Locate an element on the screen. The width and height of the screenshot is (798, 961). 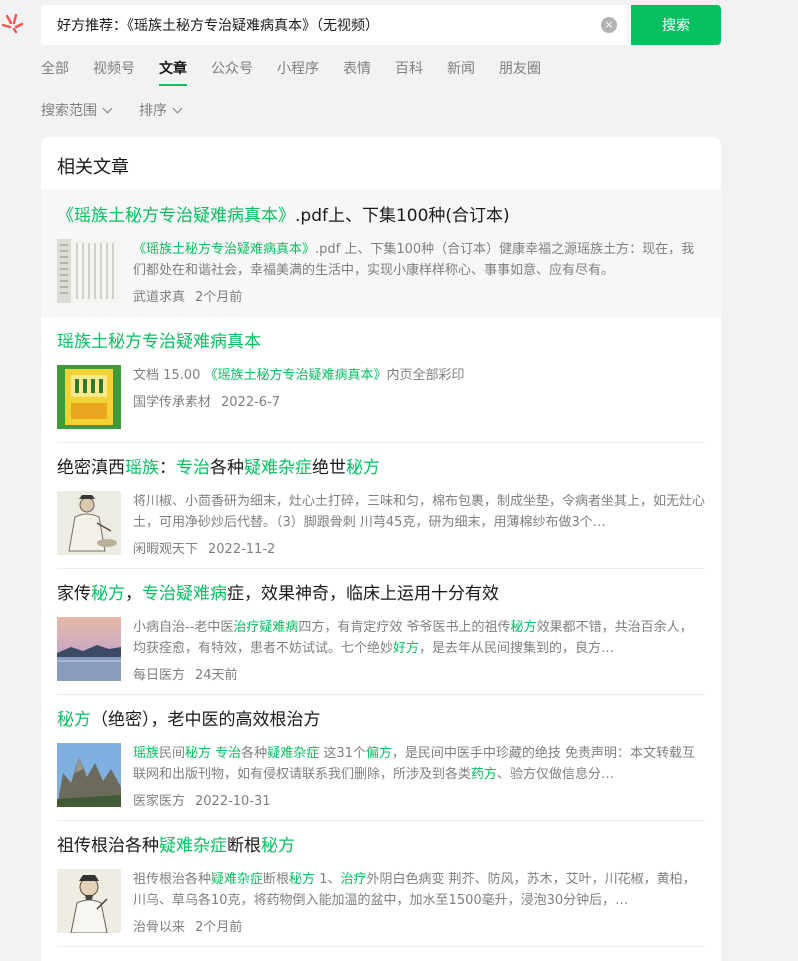
clear-search-button: × is located at coordinates (609, 25).